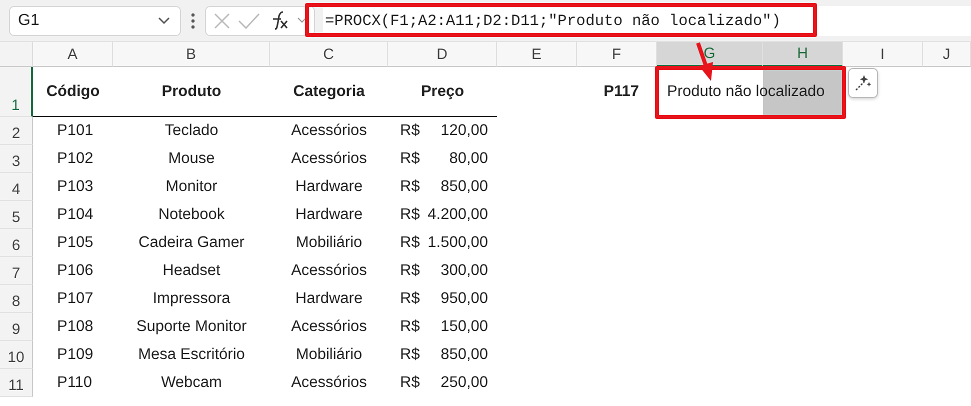 This screenshot has height=406, width=971. What do you see at coordinates (16, 271) in the screenshot?
I see `row-header: 7` at bounding box center [16, 271].